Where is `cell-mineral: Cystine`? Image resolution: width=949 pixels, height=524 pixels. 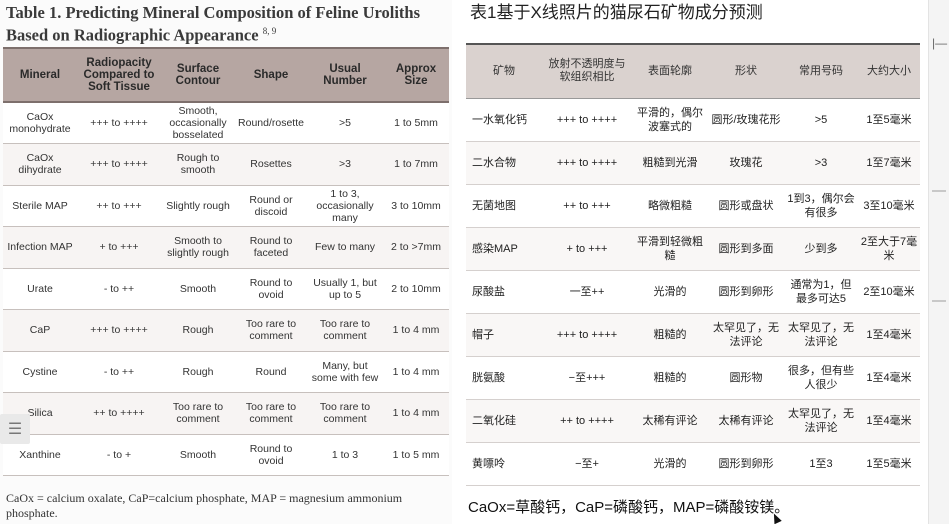 cell-mineral: Cystine is located at coordinates (40, 372).